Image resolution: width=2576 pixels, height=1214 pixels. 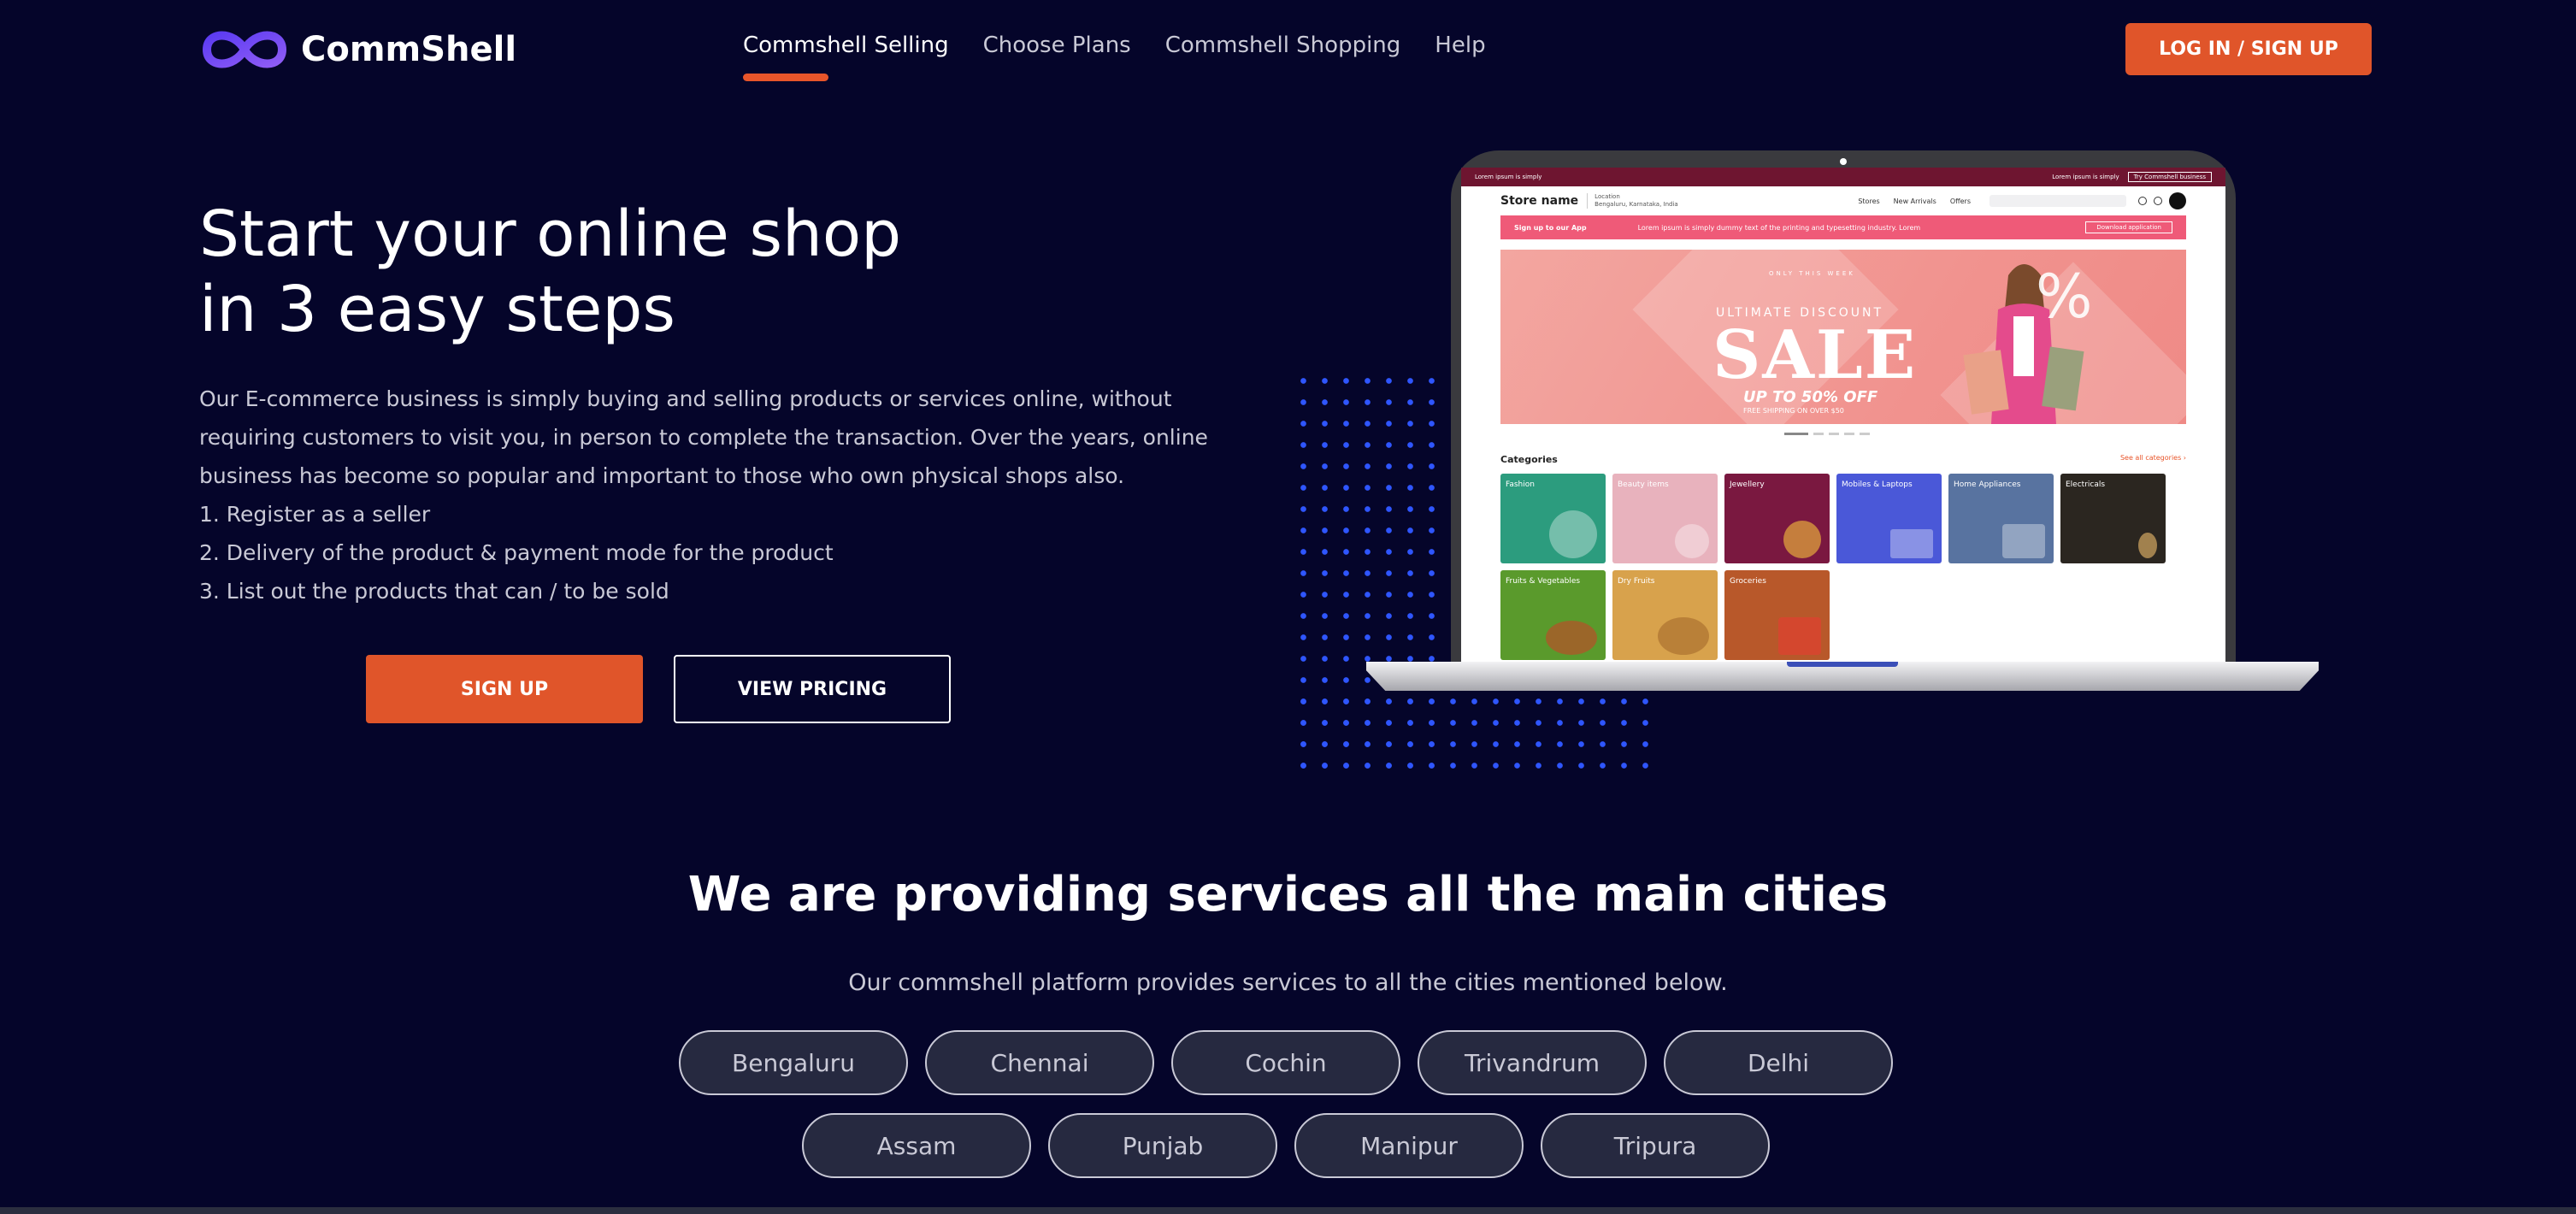 I want to click on city-chip: Chennai, so click(x=1039, y=1062).